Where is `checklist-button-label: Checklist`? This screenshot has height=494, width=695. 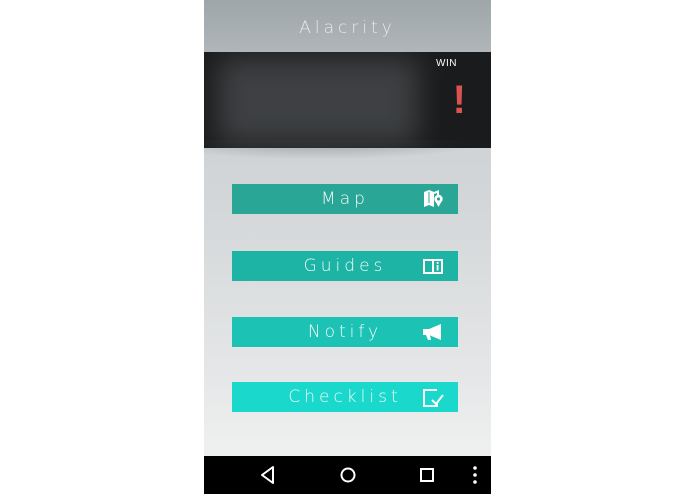
checklist-button-label: Checklist is located at coordinates (345, 397).